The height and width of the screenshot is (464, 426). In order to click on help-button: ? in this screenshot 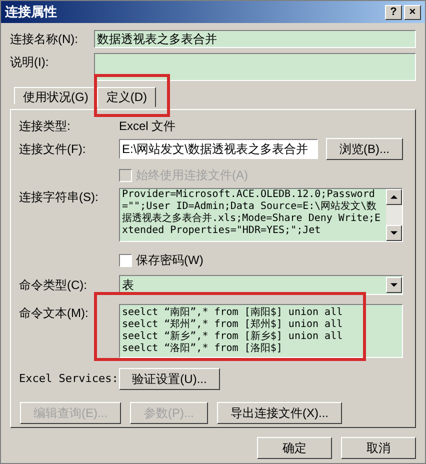, I will do `click(393, 12)`.